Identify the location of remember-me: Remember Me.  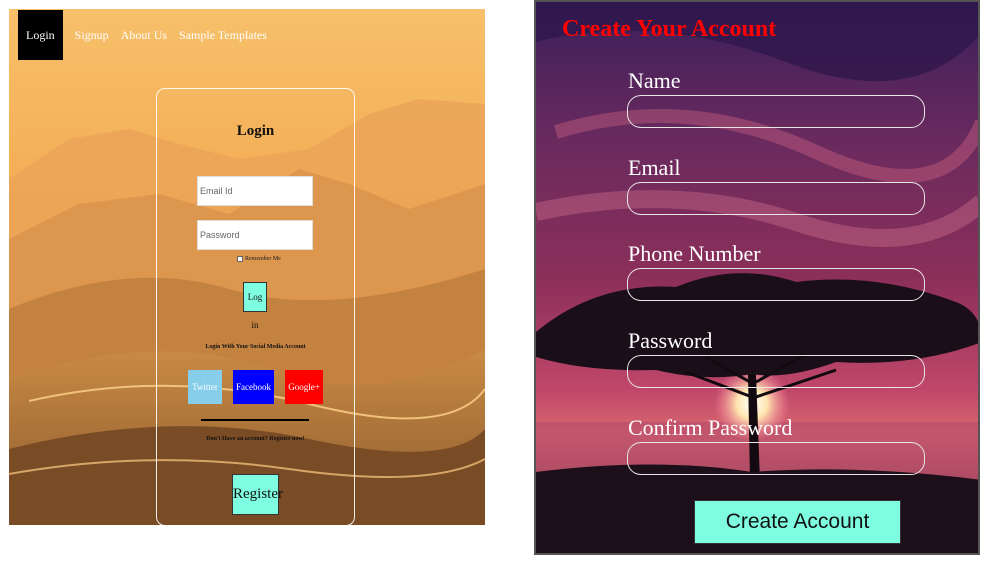
(259, 259).